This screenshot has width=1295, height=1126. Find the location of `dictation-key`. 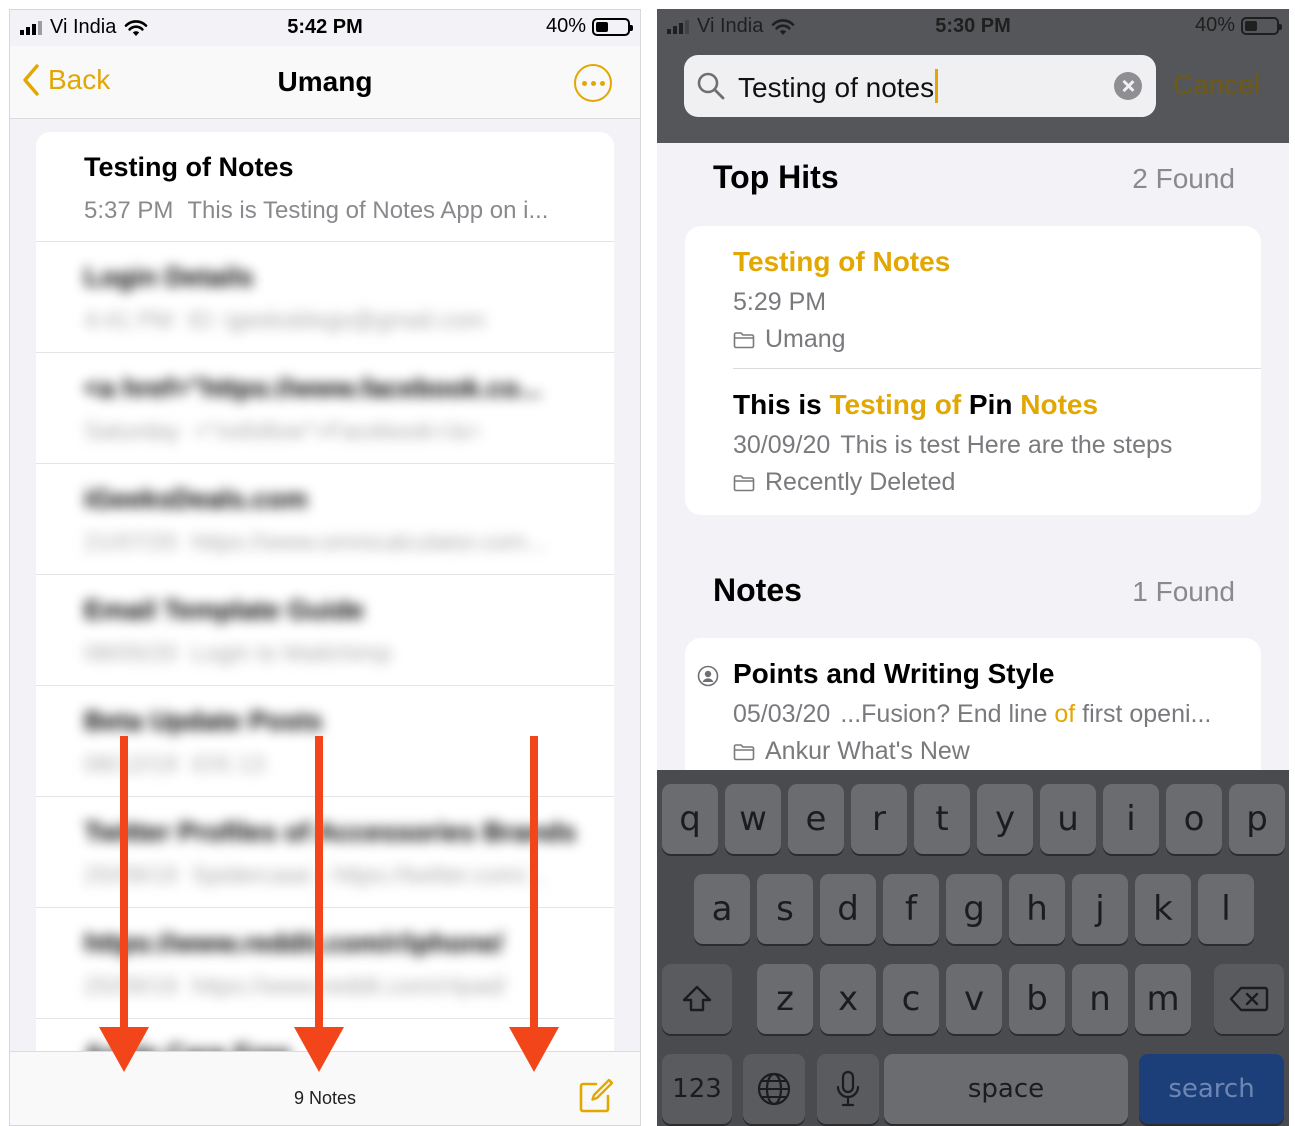

dictation-key is located at coordinates (848, 1089).